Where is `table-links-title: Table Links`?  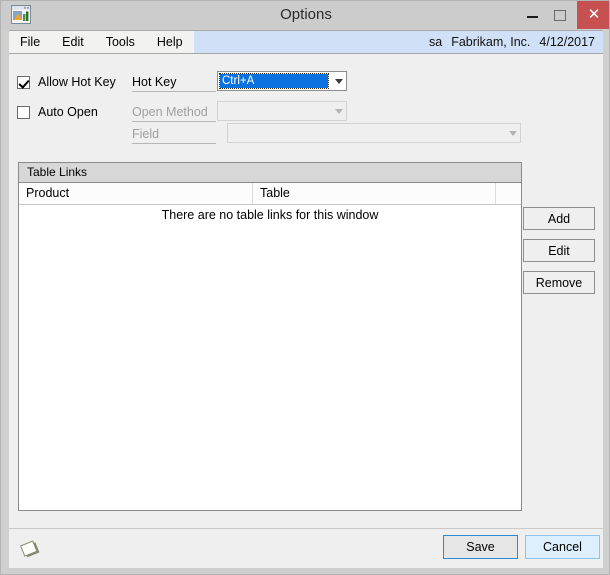
table-links-title: Table Links is located at coordinates (270, 173).